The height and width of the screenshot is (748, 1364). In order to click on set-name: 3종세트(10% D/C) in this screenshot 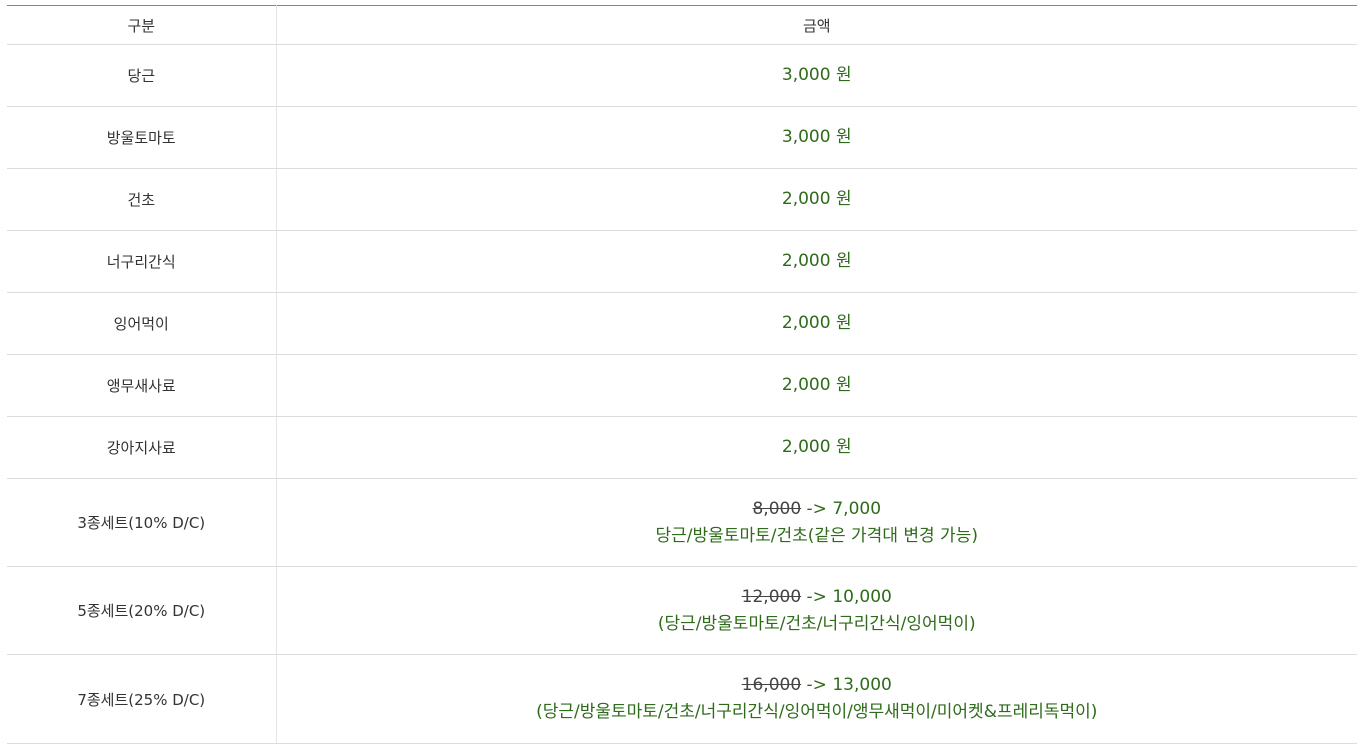, I will do `click(142, 522)`.